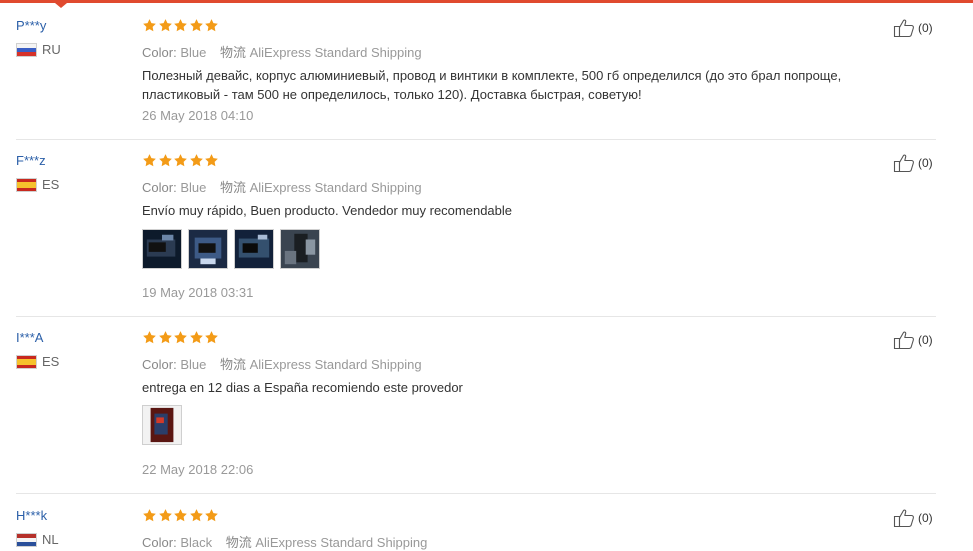  What do you see at coordinates (37, 539) in the screenshot?
I see `reviewer-country: NL` at bounding box center [37, 539].